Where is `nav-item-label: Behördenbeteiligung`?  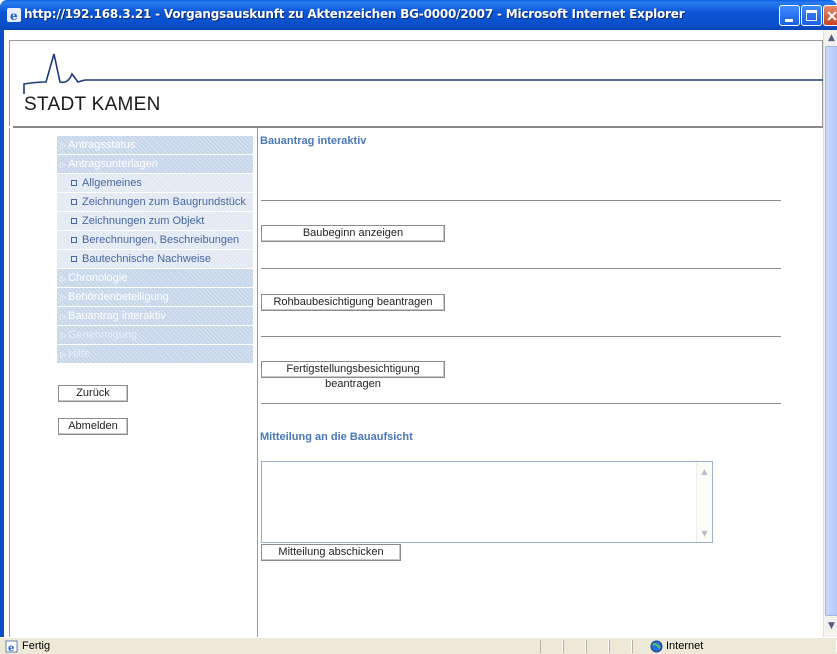 nav-item-label: Behördenbeteiligung is located at coordinates (118, 297).